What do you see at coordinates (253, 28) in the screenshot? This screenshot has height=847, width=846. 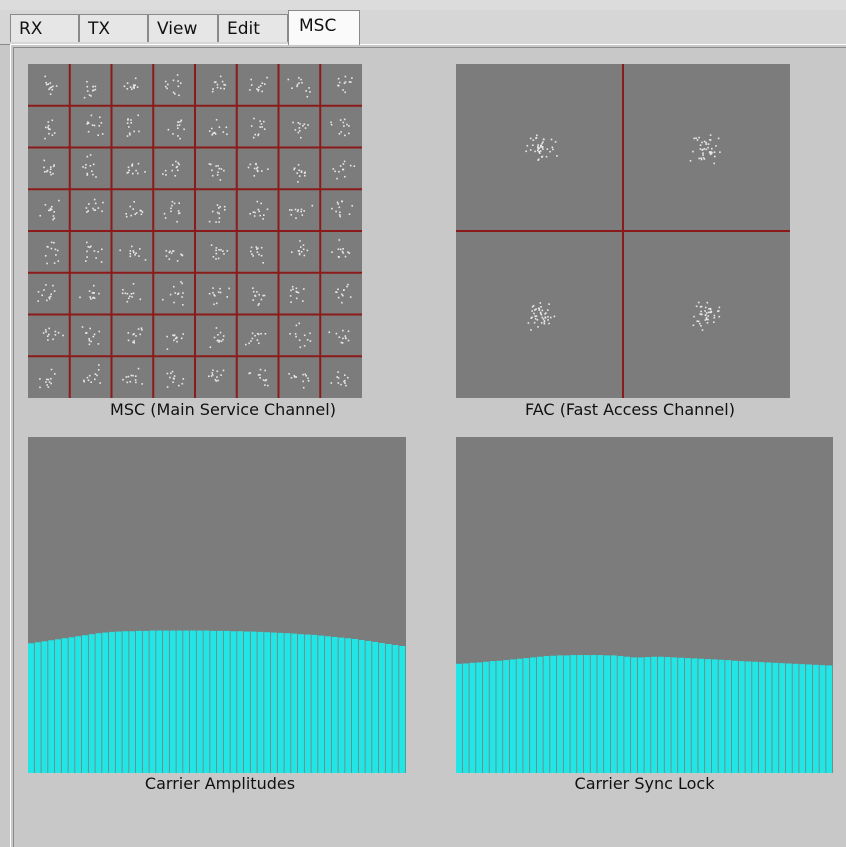 I see `tab-edit: Edit` at bounding box center [253, 28].